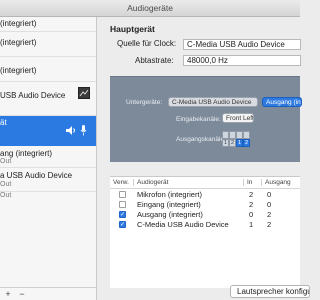  What do you see at coordinates (3, 122) in the screenshot?
I see `sidebar-device-name: ät` at bounding box center [3, 122].